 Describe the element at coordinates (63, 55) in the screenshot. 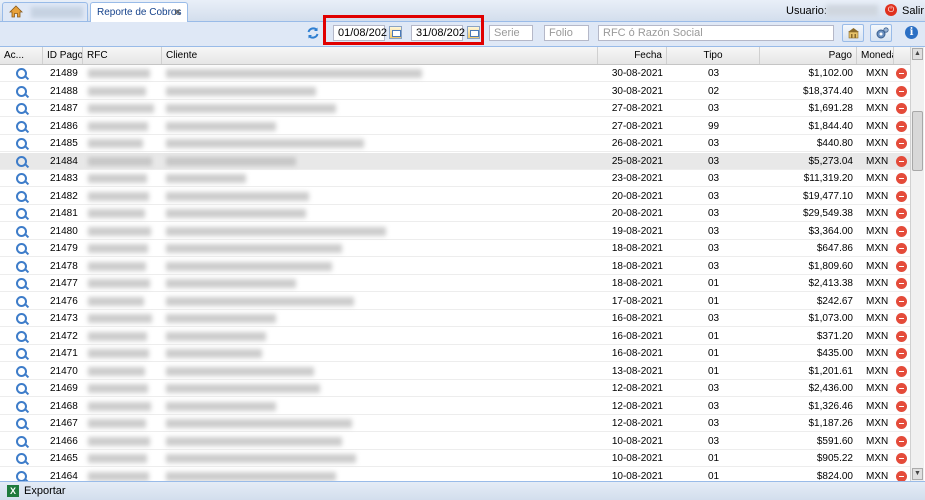

I see `col-id-pago: ID Pago` at that location.